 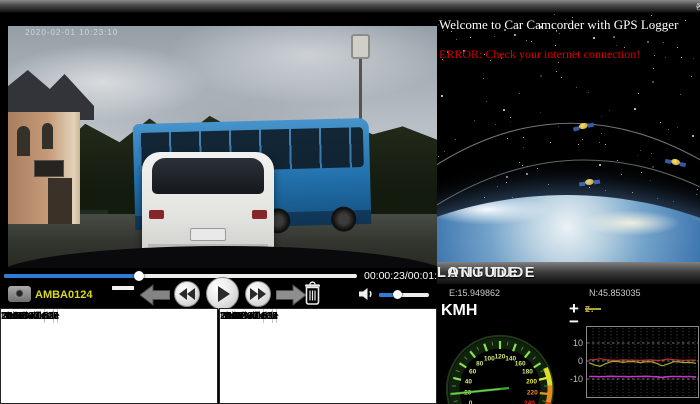 What do you see at coordinates (489, 359) in the screenshot?
I see `svg-text: 100` at bounding box center [489, 359].